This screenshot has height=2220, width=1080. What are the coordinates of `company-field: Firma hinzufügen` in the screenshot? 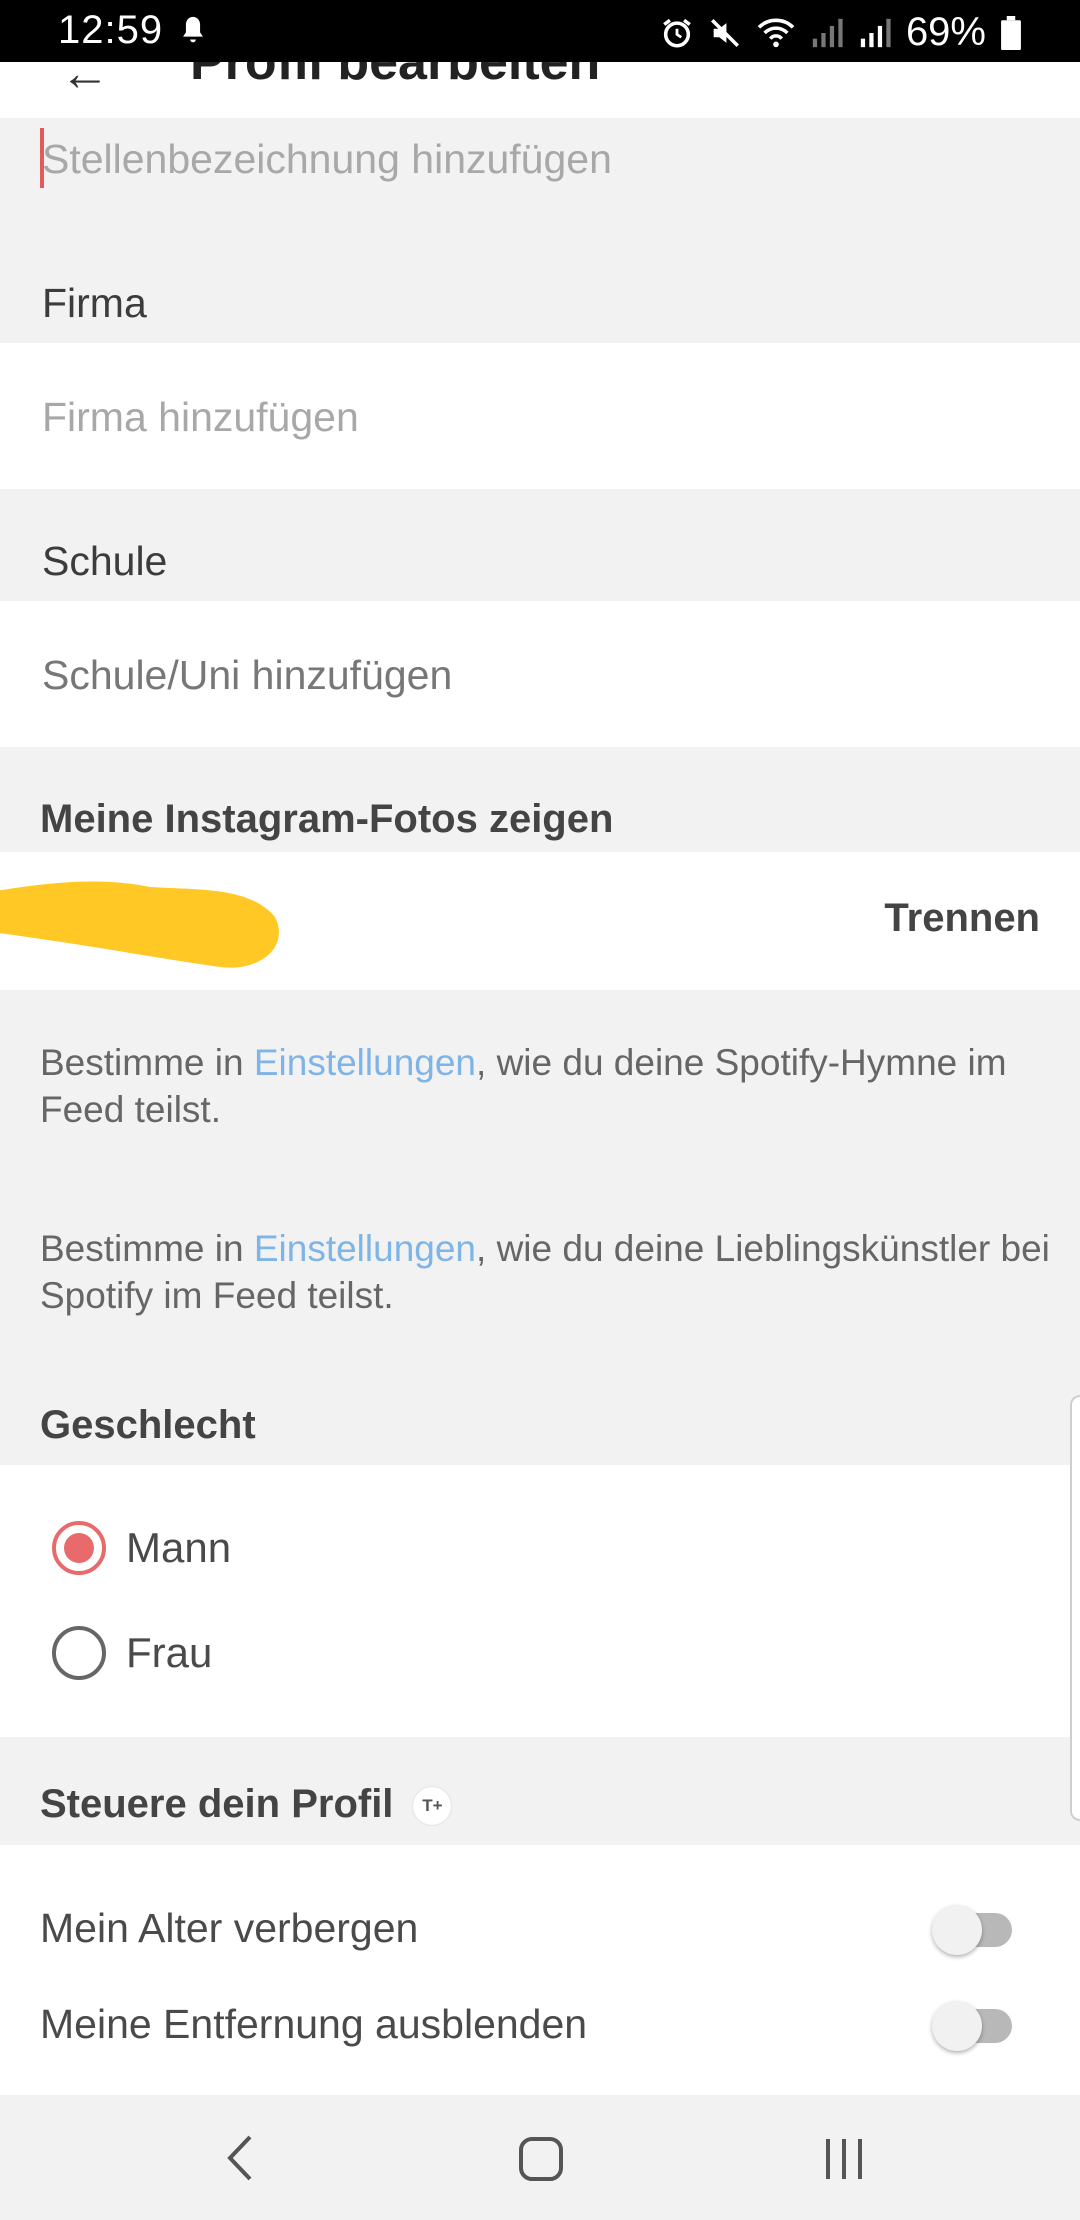 It's located at (540, 416).